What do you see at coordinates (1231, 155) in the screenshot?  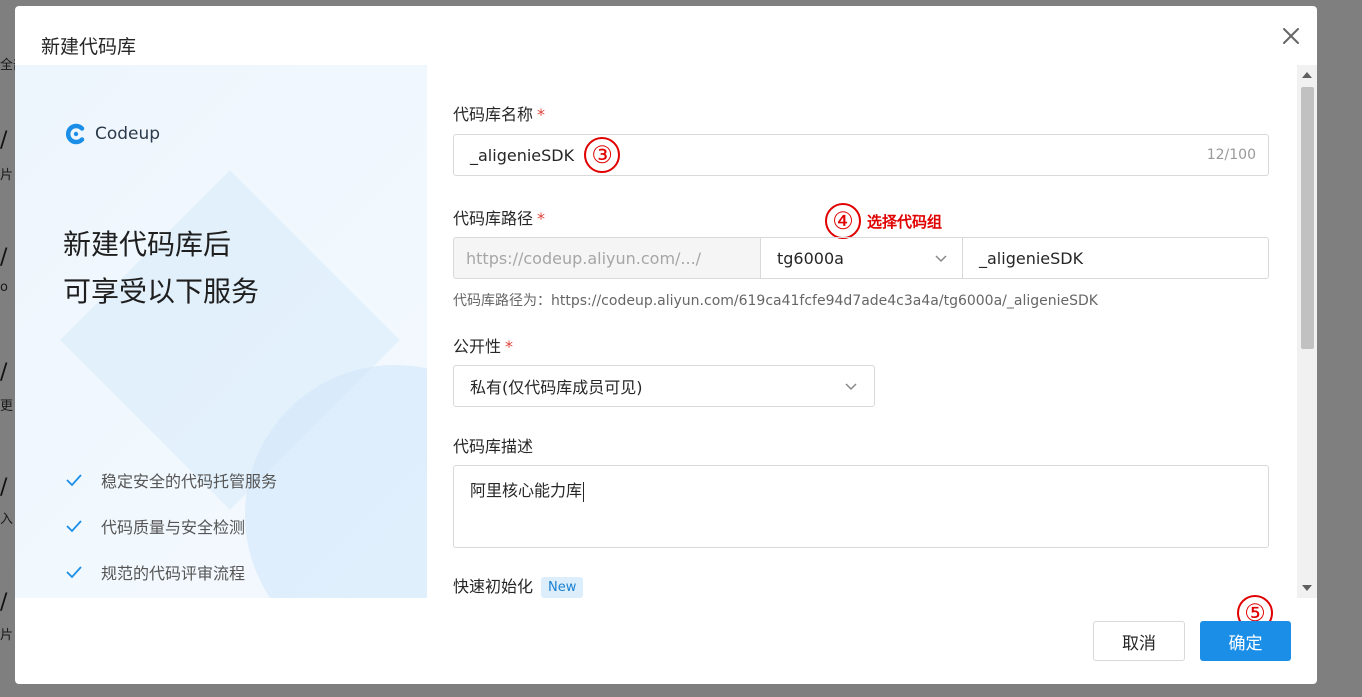 I see `char-counter: 12/100` at bounding box center [1231, 155].